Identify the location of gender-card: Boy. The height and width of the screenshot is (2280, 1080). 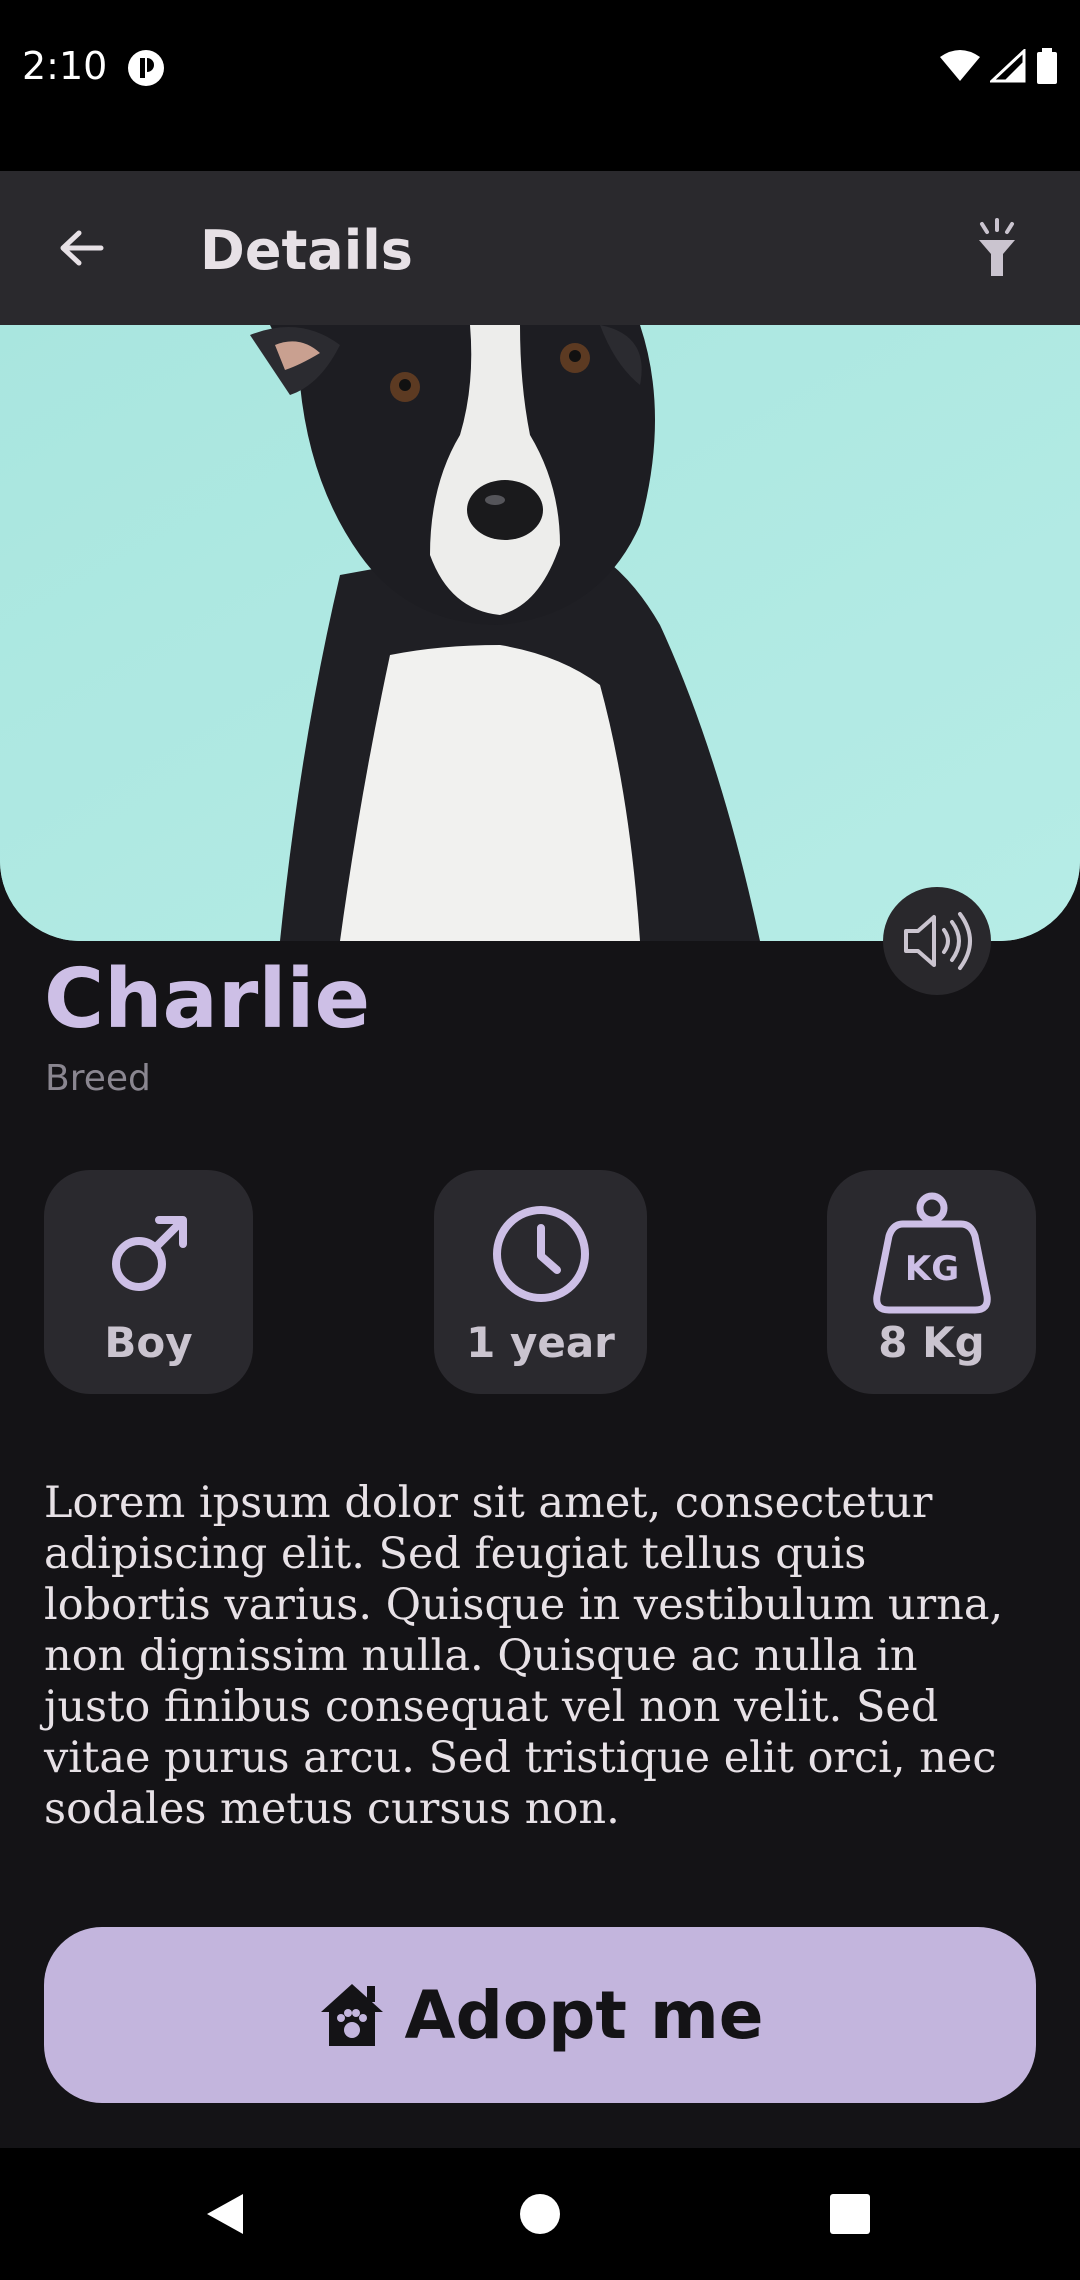
(148, 1282).